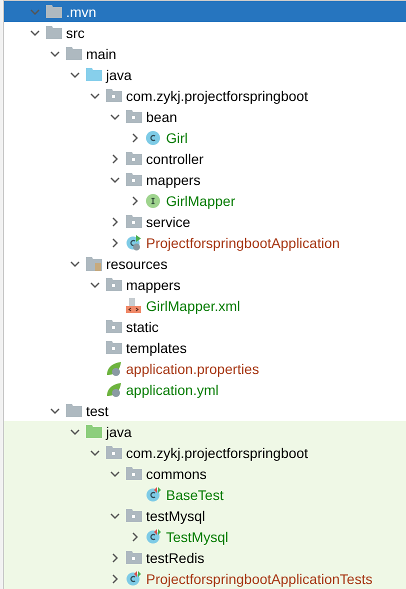 This screenshot has height=589, width=406. What do you see at coordinates (259, 579) in the screenshot?
I see `tree-item-label: ProjectforspringbootApplicationTests` at bounding box center [259, 579].